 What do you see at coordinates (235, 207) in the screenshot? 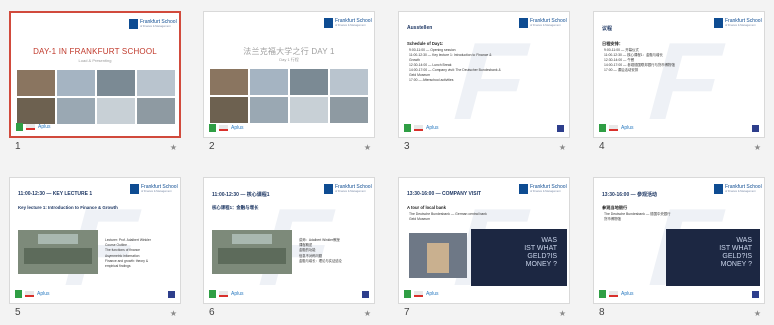
I see `lecture-title: 核心课程1：金融与增长` at bounding box center [235, 207].